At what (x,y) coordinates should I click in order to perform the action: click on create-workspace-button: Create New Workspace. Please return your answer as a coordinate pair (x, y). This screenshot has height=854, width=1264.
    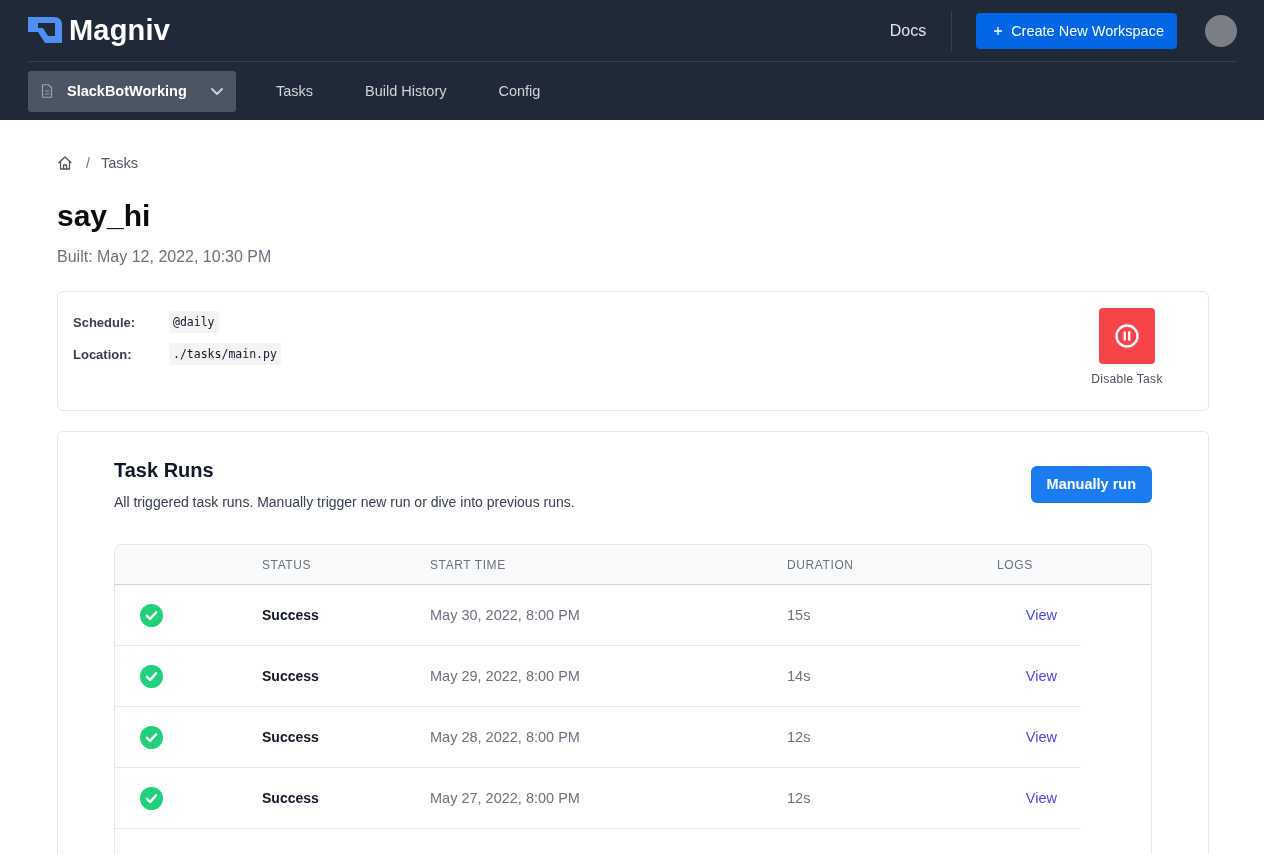
    Looking at the image, I should click on (1076, 30).